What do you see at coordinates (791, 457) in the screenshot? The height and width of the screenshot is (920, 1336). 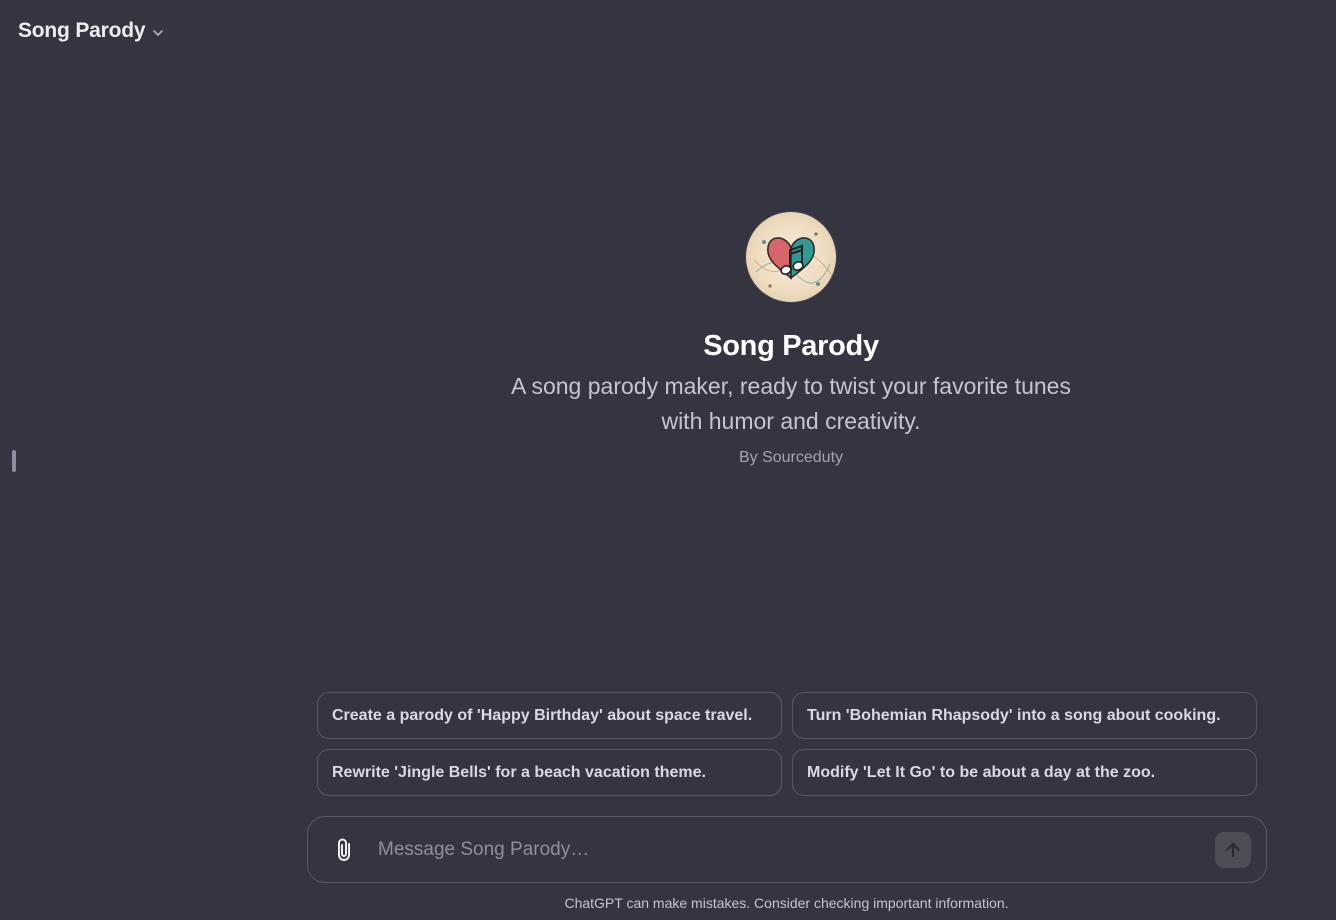 I see `gpt-author: By Sourceduty` at bounding box center [791, 457].